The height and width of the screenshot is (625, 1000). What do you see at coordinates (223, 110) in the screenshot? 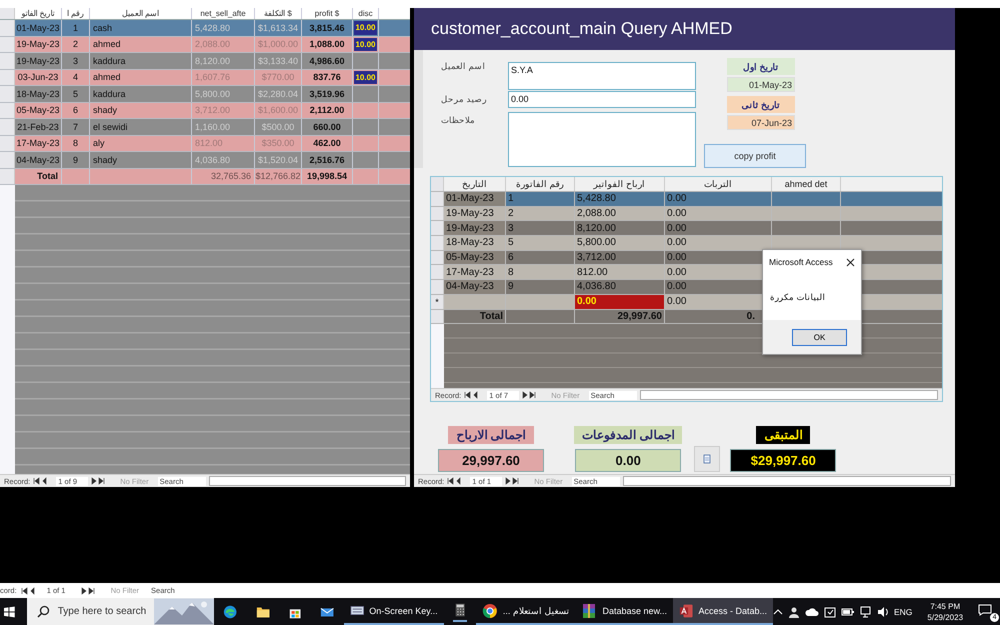
I see `table-cell: 3,712.00` at bounding box center [223, 110].